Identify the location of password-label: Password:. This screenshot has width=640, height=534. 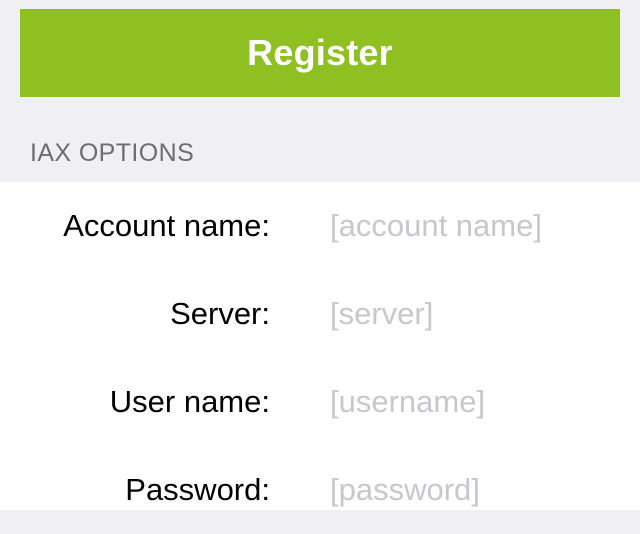
(197, 489).